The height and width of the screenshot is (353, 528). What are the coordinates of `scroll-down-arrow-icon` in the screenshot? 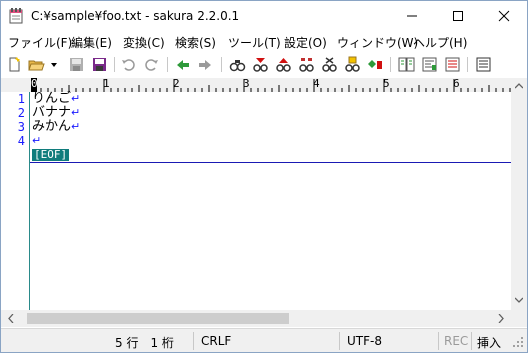 It's located at (519, 300).